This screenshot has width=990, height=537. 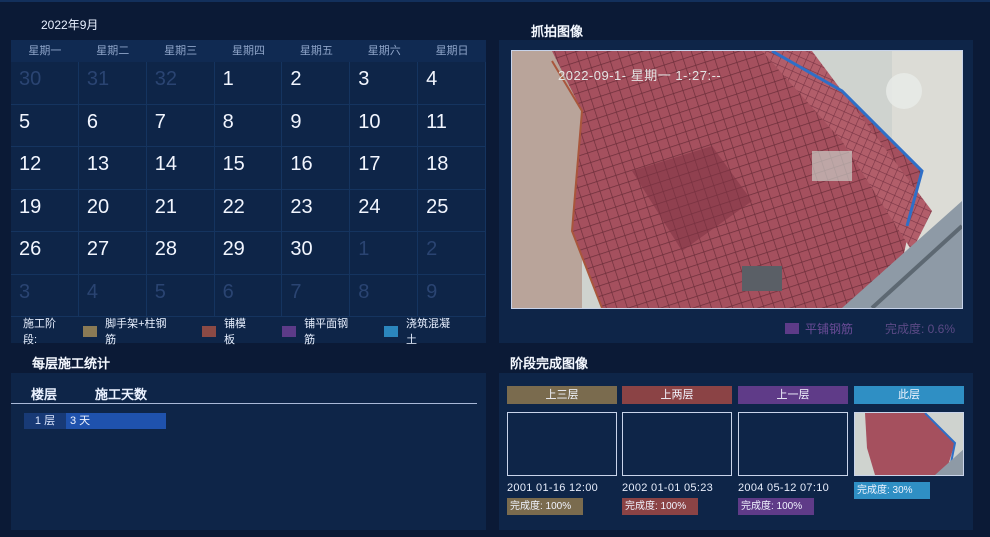 I want to click on stage-label: 上一层, so click(x=793, y=395).